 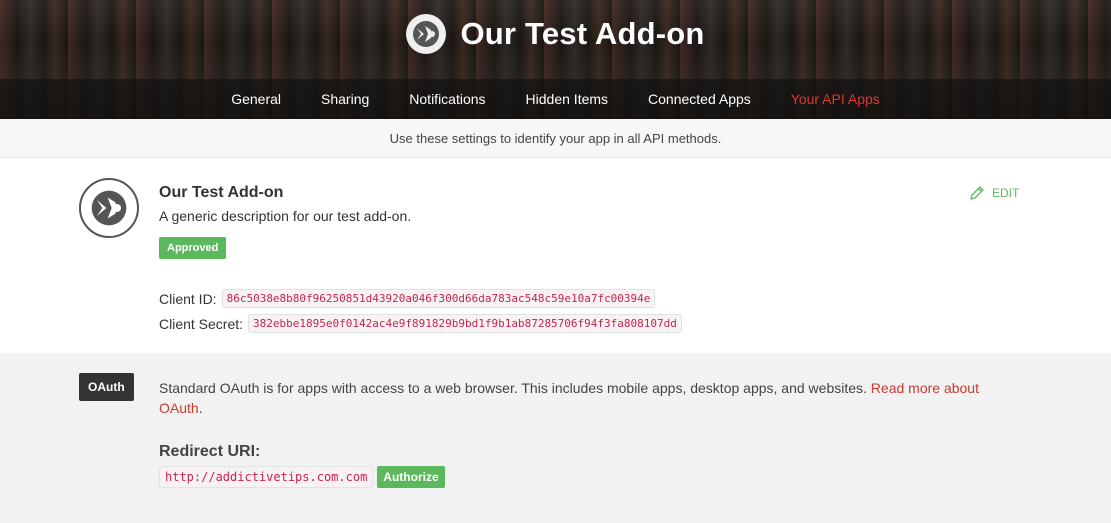 I want to click on redirect-uri-label: Redirect URI:, so click(x=210, y=451).